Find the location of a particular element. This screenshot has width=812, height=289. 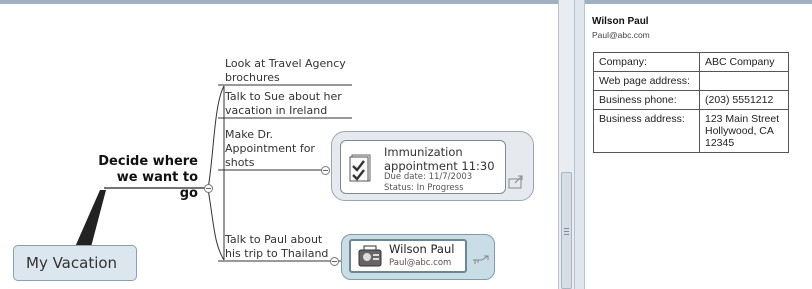

main-topic: Decide where we want to go is located at coordinates (147, 178).